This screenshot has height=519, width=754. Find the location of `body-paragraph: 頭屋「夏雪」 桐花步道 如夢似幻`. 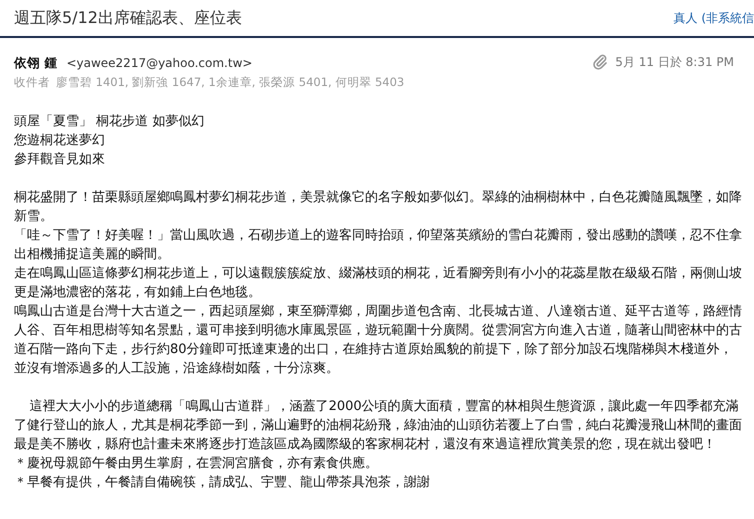

body-paragraph: 頭屋「夏雪」 桐花步道 如夢似幻 is located at coordinates (110, 122).